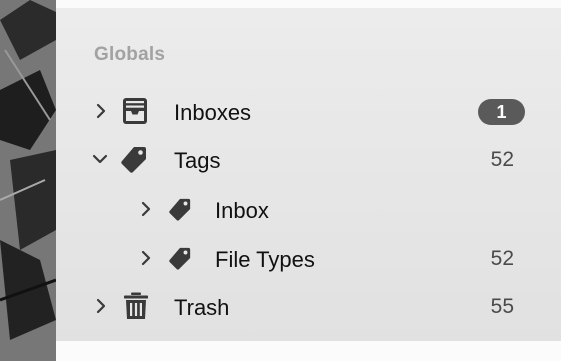  I want to click on sidebar-item-trash: Trash 55, so click(308, 306).